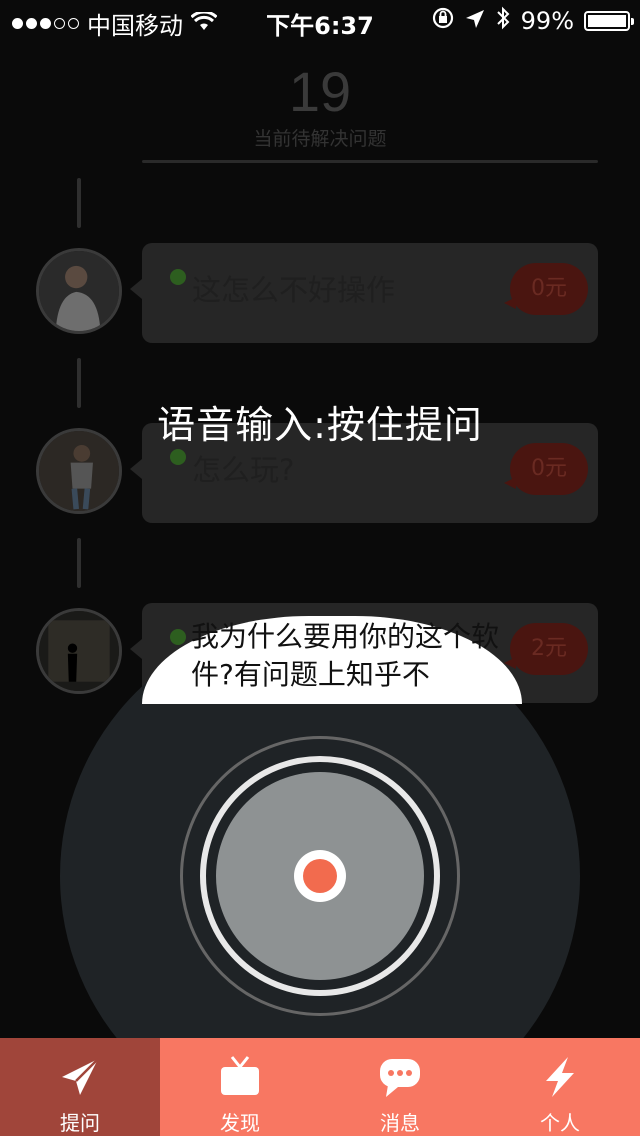 The width and height of the screenshot is (640, 1136). What do you see at coordinates (294, 290) in the screenshot?
I see `question-text: 这怎么不好操作` at bounding box center [294, 290].